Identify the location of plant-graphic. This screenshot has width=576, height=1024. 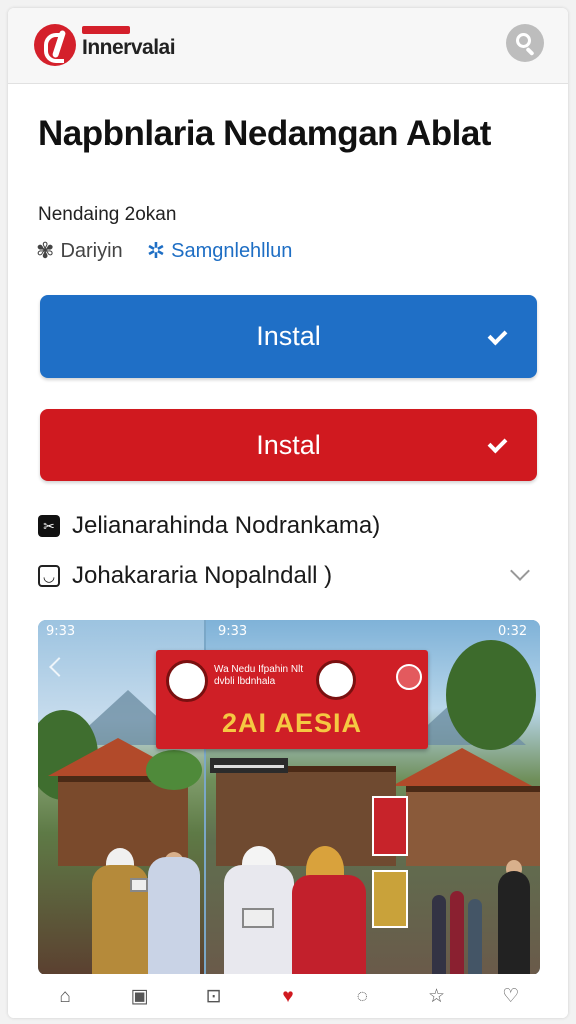
(174, 770).